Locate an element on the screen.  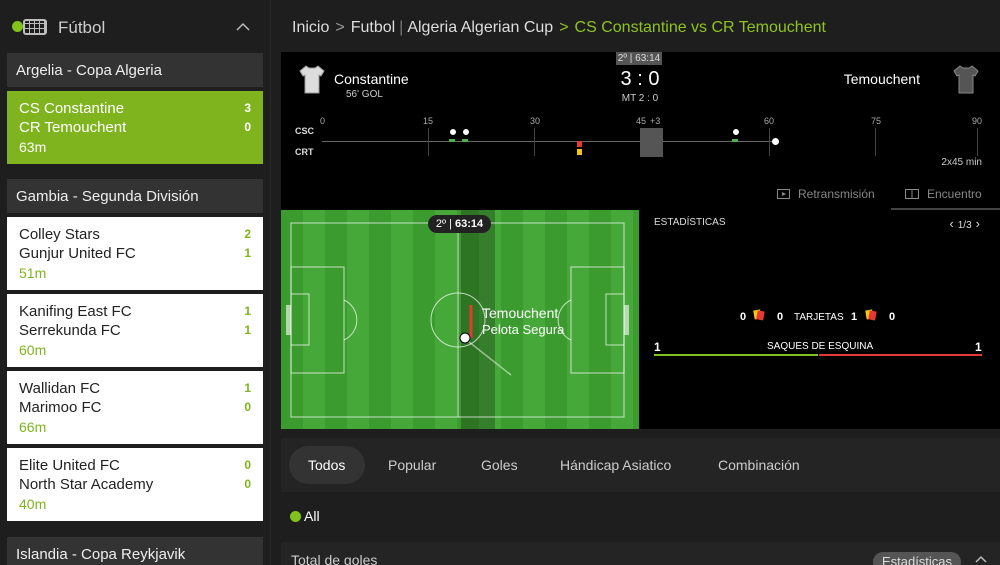
breadcrumb-home: Inicio is located at coordinates (310, 27).